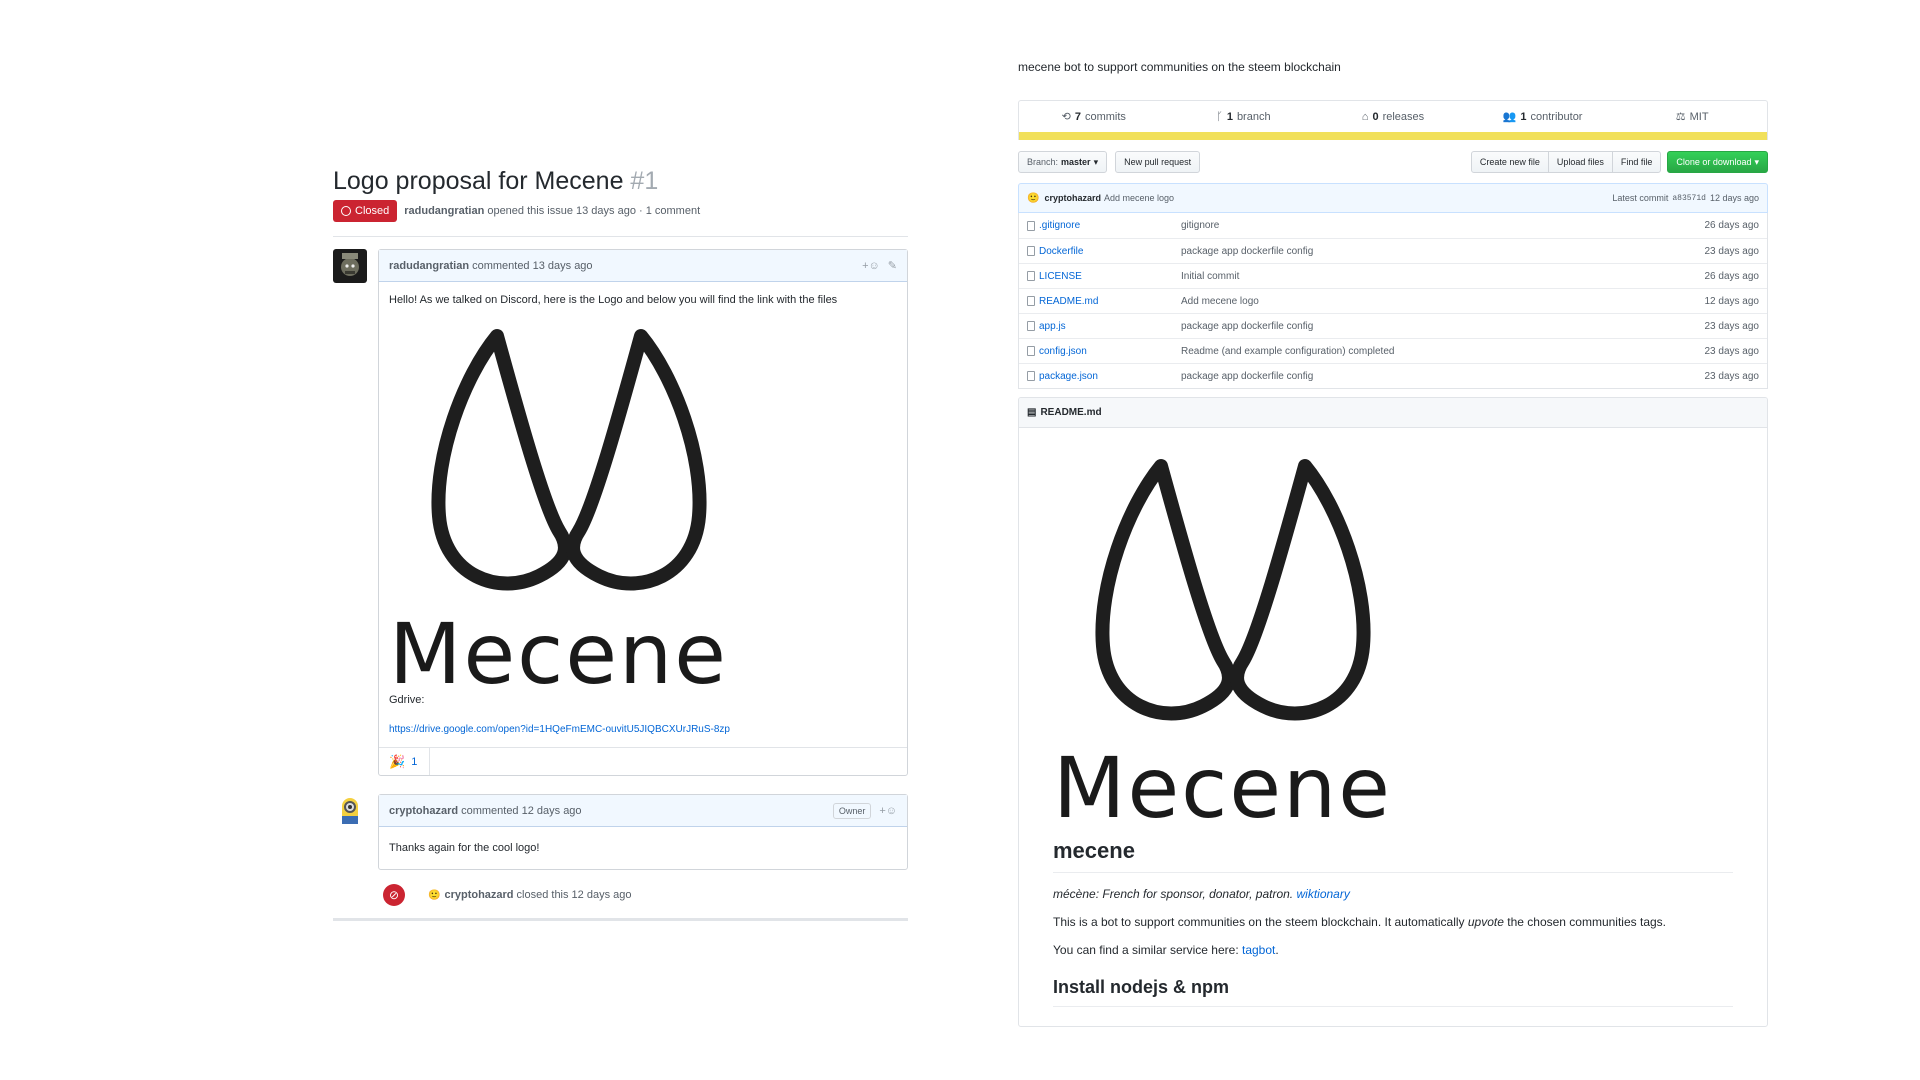 The width and height of the screenshot is (1920, 1080). I want to click on branch-link: ᚴ 1 branch, so click(1244, 116).